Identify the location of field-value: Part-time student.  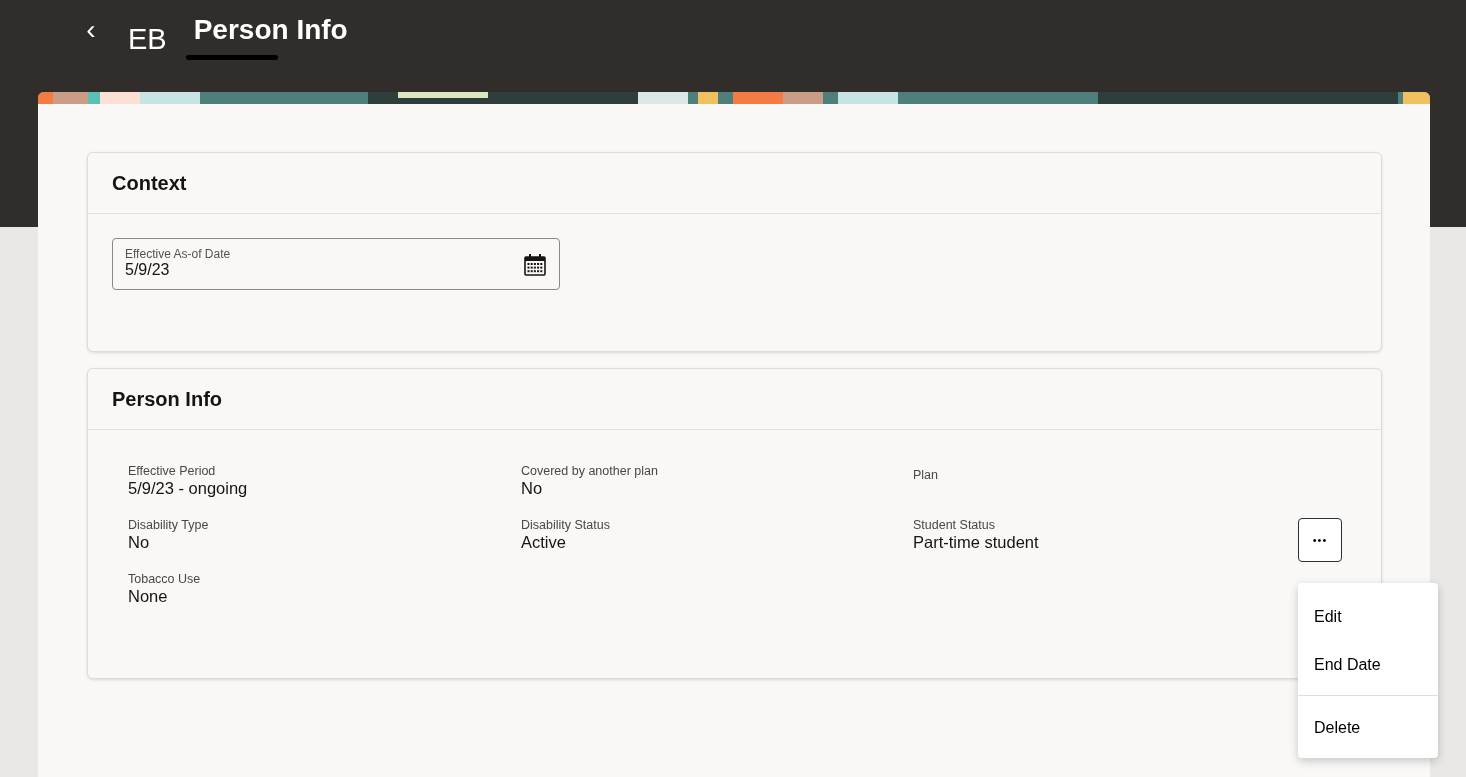
(976, 542).